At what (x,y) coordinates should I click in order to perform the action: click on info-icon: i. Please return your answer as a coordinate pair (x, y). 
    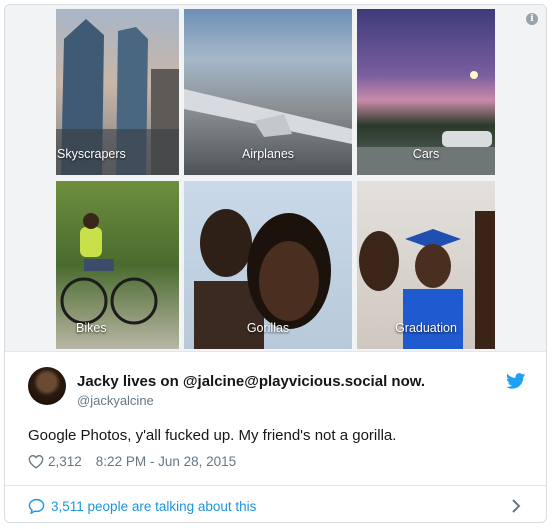
    Looking at the image, I should click on (532, 19).